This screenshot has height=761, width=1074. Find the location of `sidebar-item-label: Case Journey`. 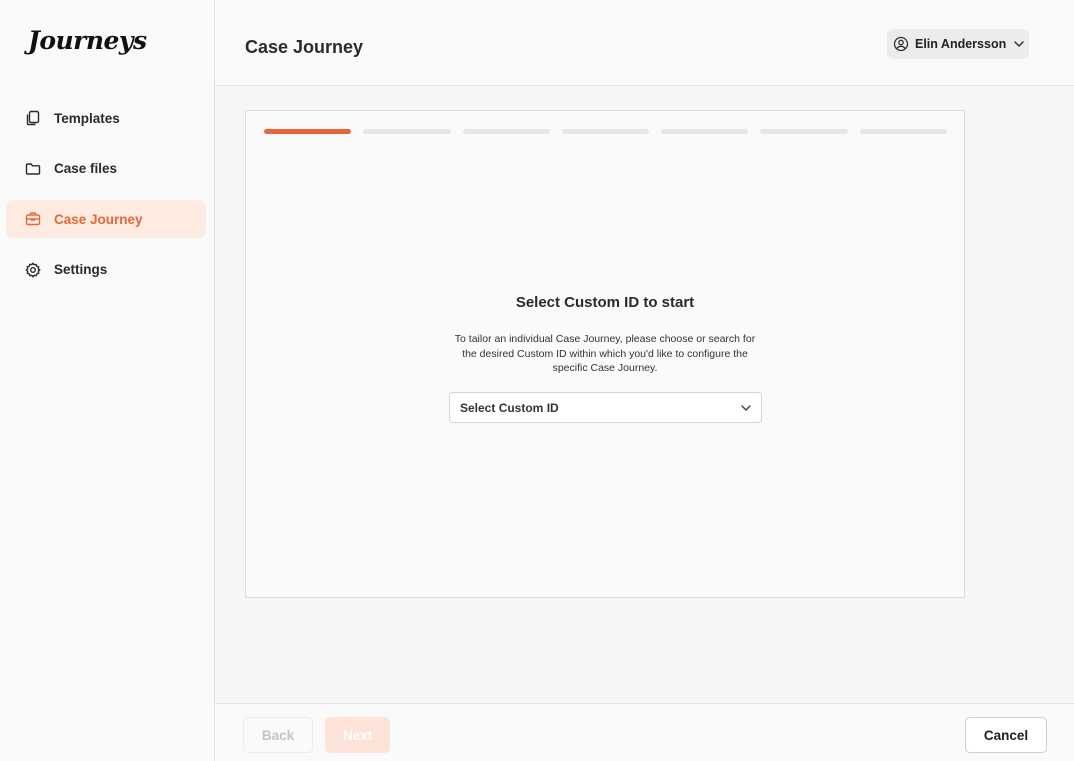

sidebar-item-label: Case Journey is located at coordinates (98, 219).